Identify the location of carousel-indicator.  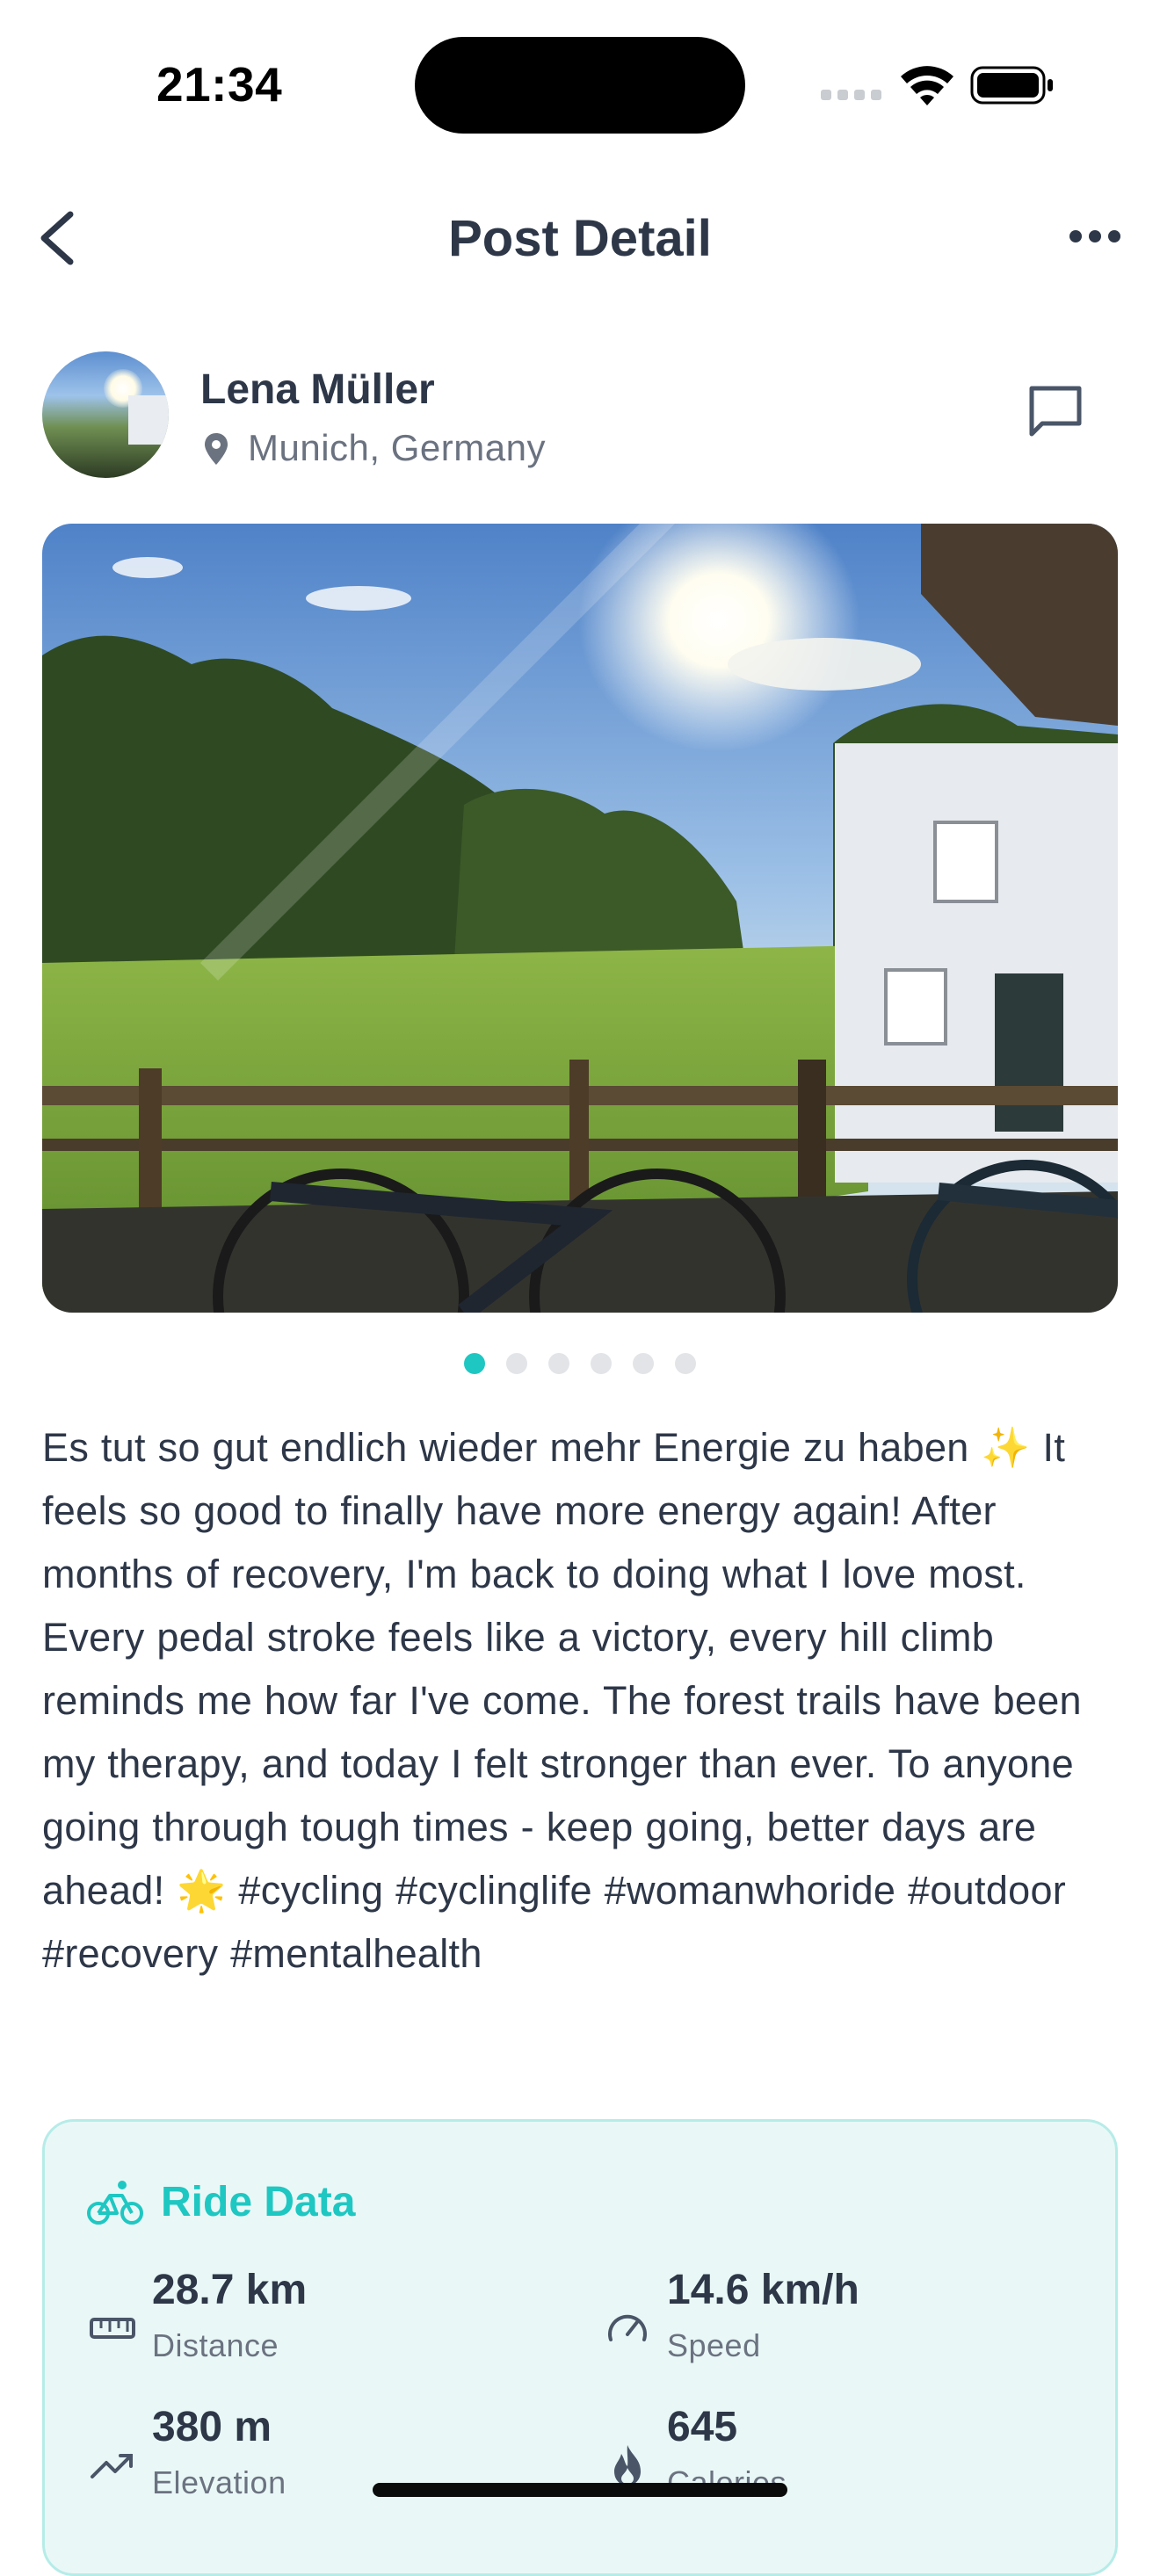
(580, 1365).